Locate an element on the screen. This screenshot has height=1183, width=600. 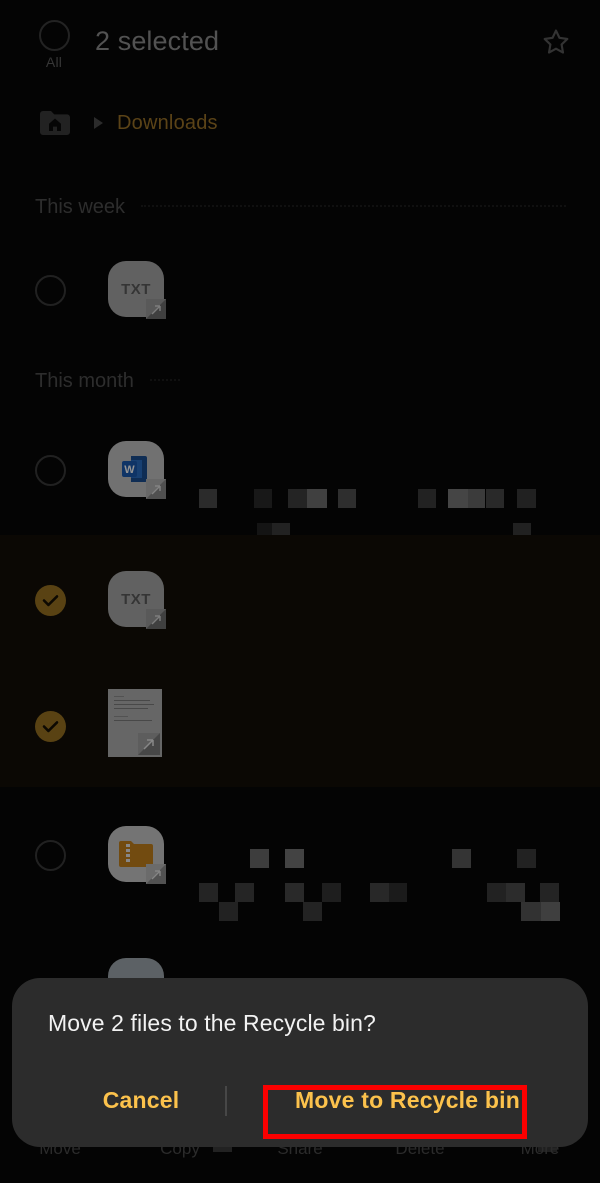
dialog-button-row: Cancel Move to Recycle bin is located at coordinates (300, 1104).